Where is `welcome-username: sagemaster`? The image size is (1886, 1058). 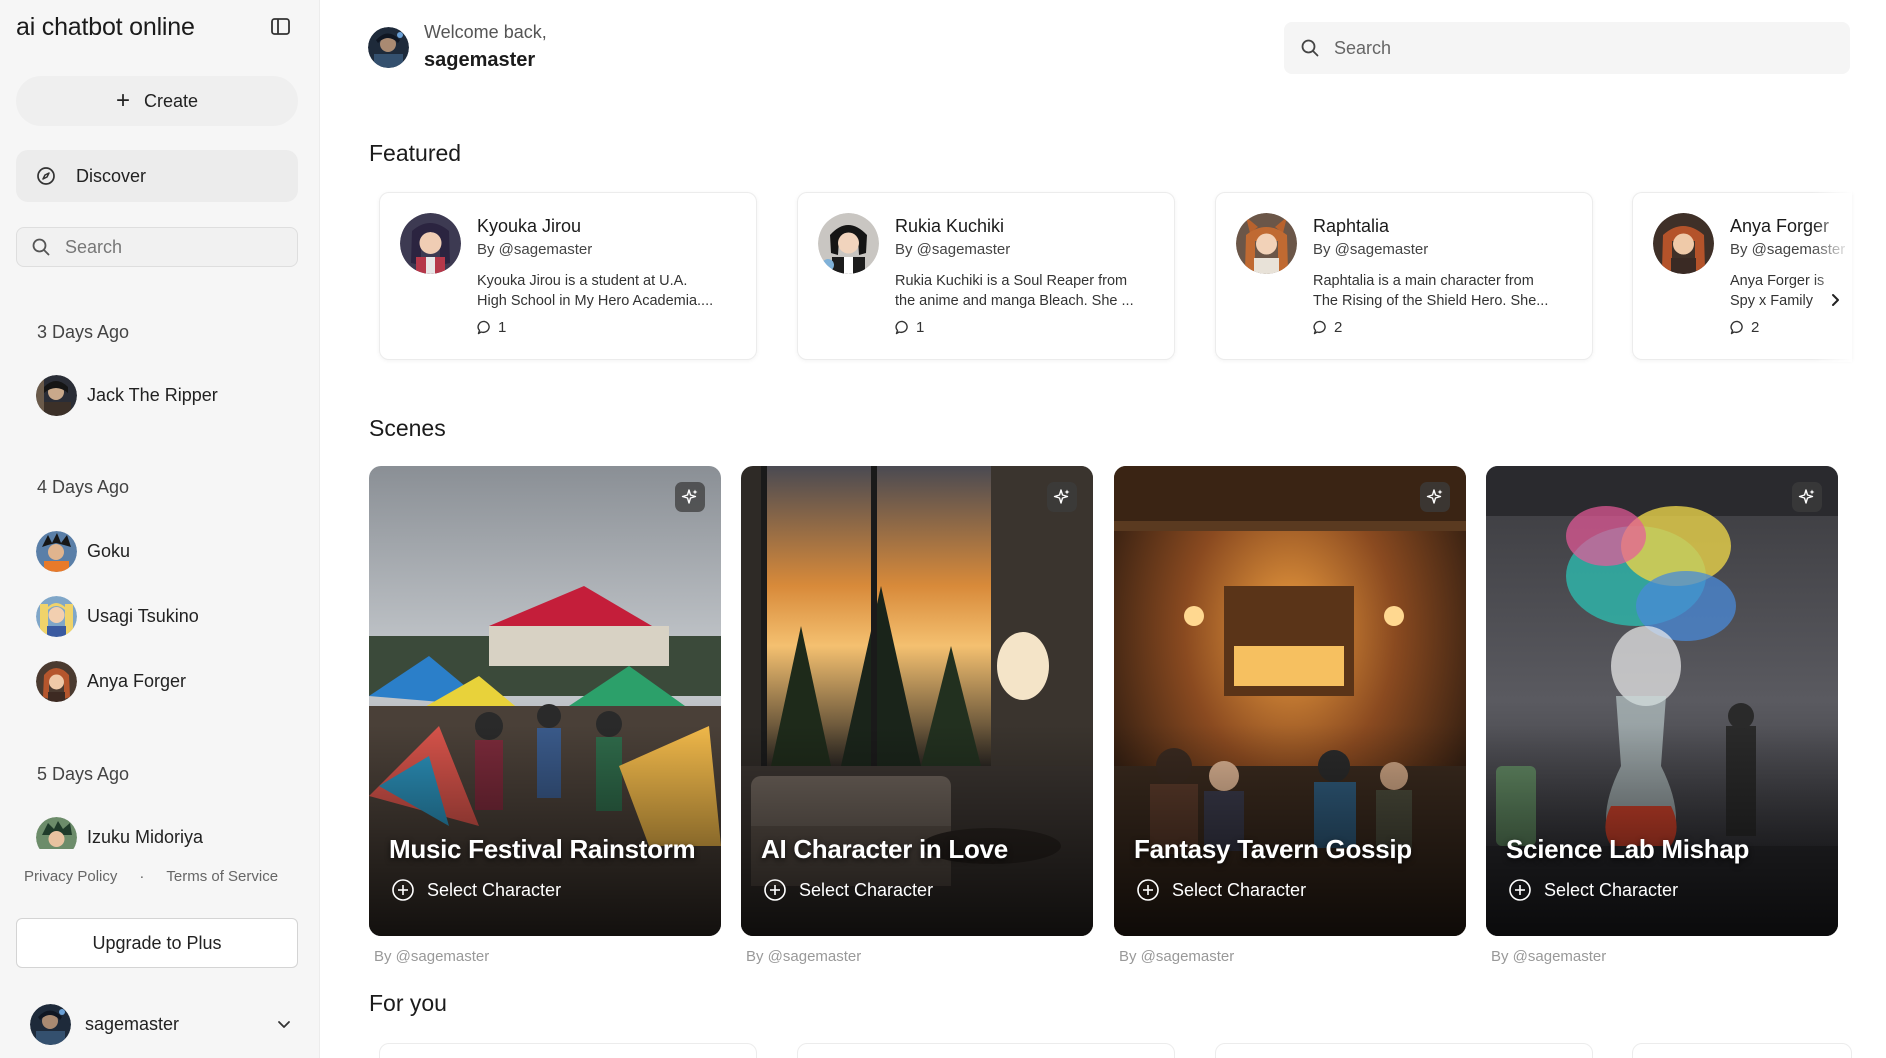
welcome-username: sagemaster is located at coordinates (480, 60).